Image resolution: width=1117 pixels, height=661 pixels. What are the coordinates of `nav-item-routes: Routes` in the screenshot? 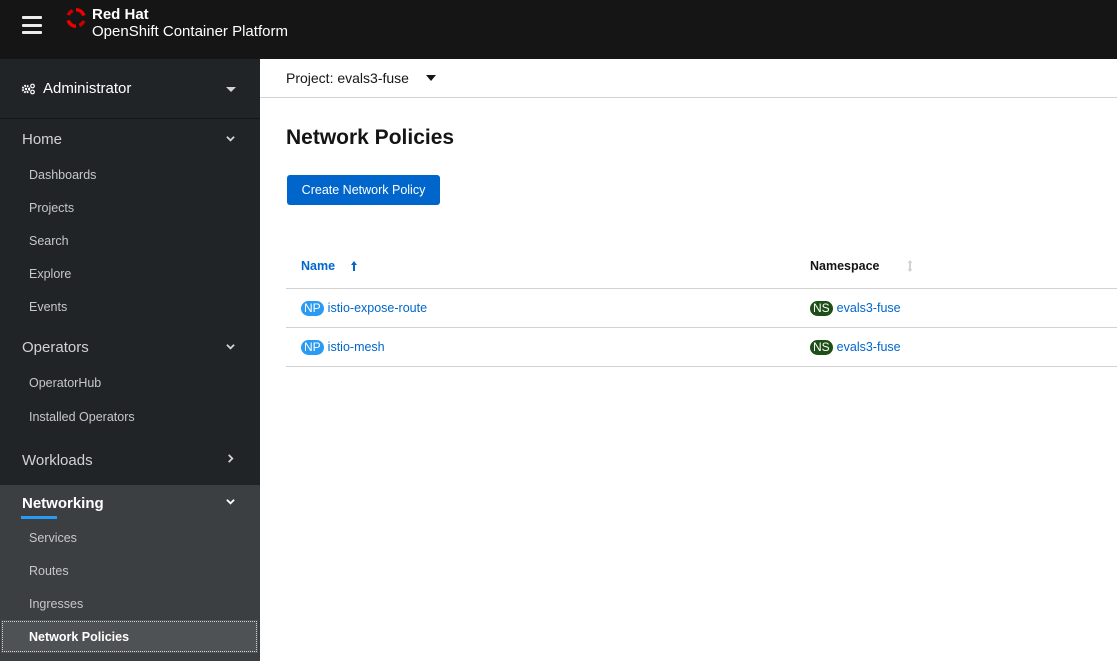 It's located at (130, 570).